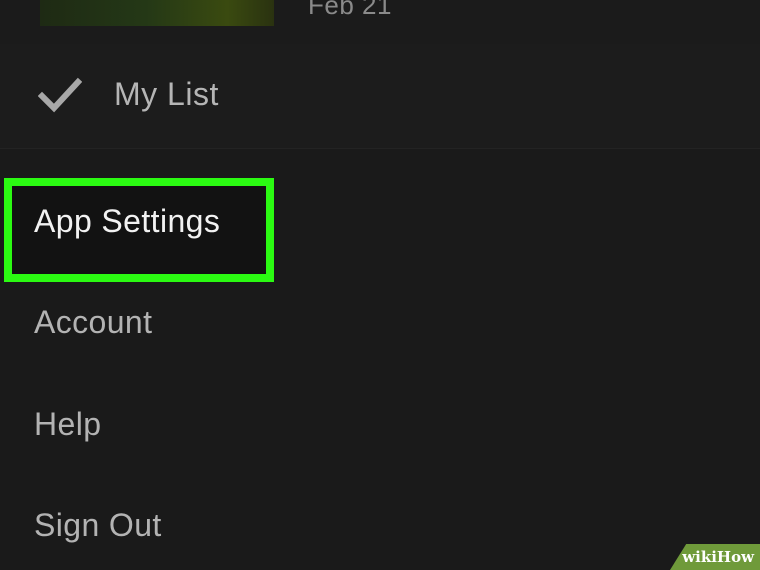 The height and width of the screenshot is (570, 760). I want to click on wikihow-watermark-text: wikiHow, so click(718, 557).